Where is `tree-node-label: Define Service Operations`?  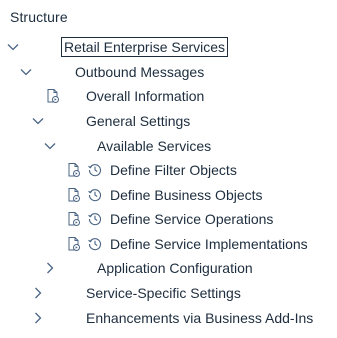 tree-node-label: Define Service Operations is located at coordinates (191, 219).